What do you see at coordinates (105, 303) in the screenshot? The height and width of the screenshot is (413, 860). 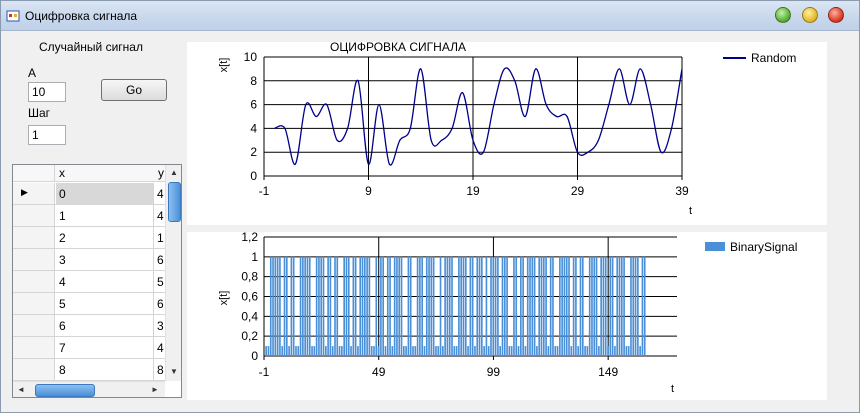 I see `cell-x: 5` at bounding box center [105, 303].